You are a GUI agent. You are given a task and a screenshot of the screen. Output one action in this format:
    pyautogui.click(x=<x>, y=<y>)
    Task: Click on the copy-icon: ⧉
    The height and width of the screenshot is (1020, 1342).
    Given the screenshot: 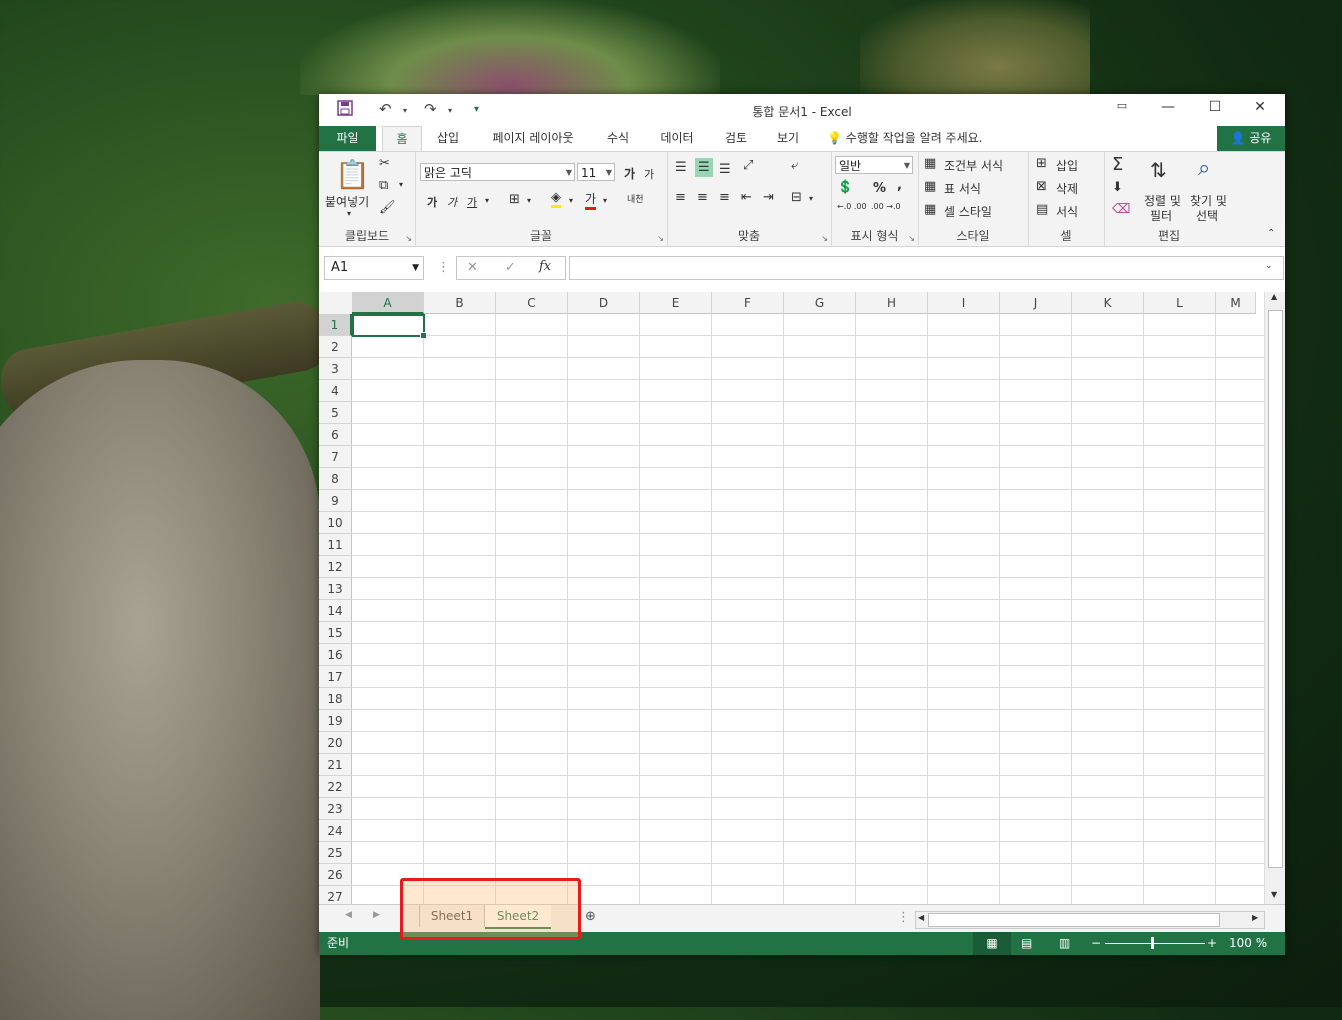 What is the action you would take?
    pyautogui.click(x=383, y=185)
    